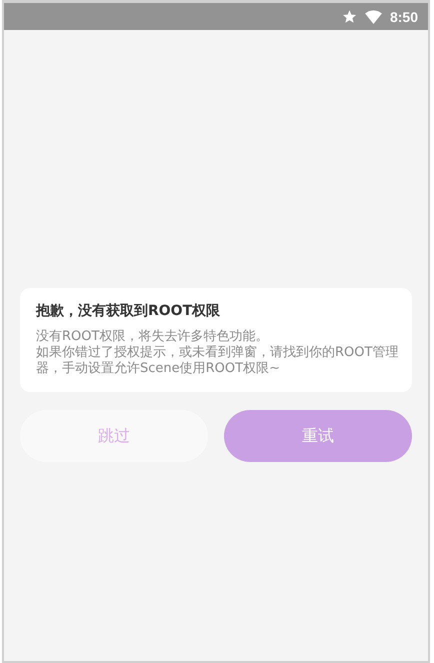 Image resolution: width=434 pixels, height=663 pixels. I want to click on retry-button: 重试, so click(318, 436).